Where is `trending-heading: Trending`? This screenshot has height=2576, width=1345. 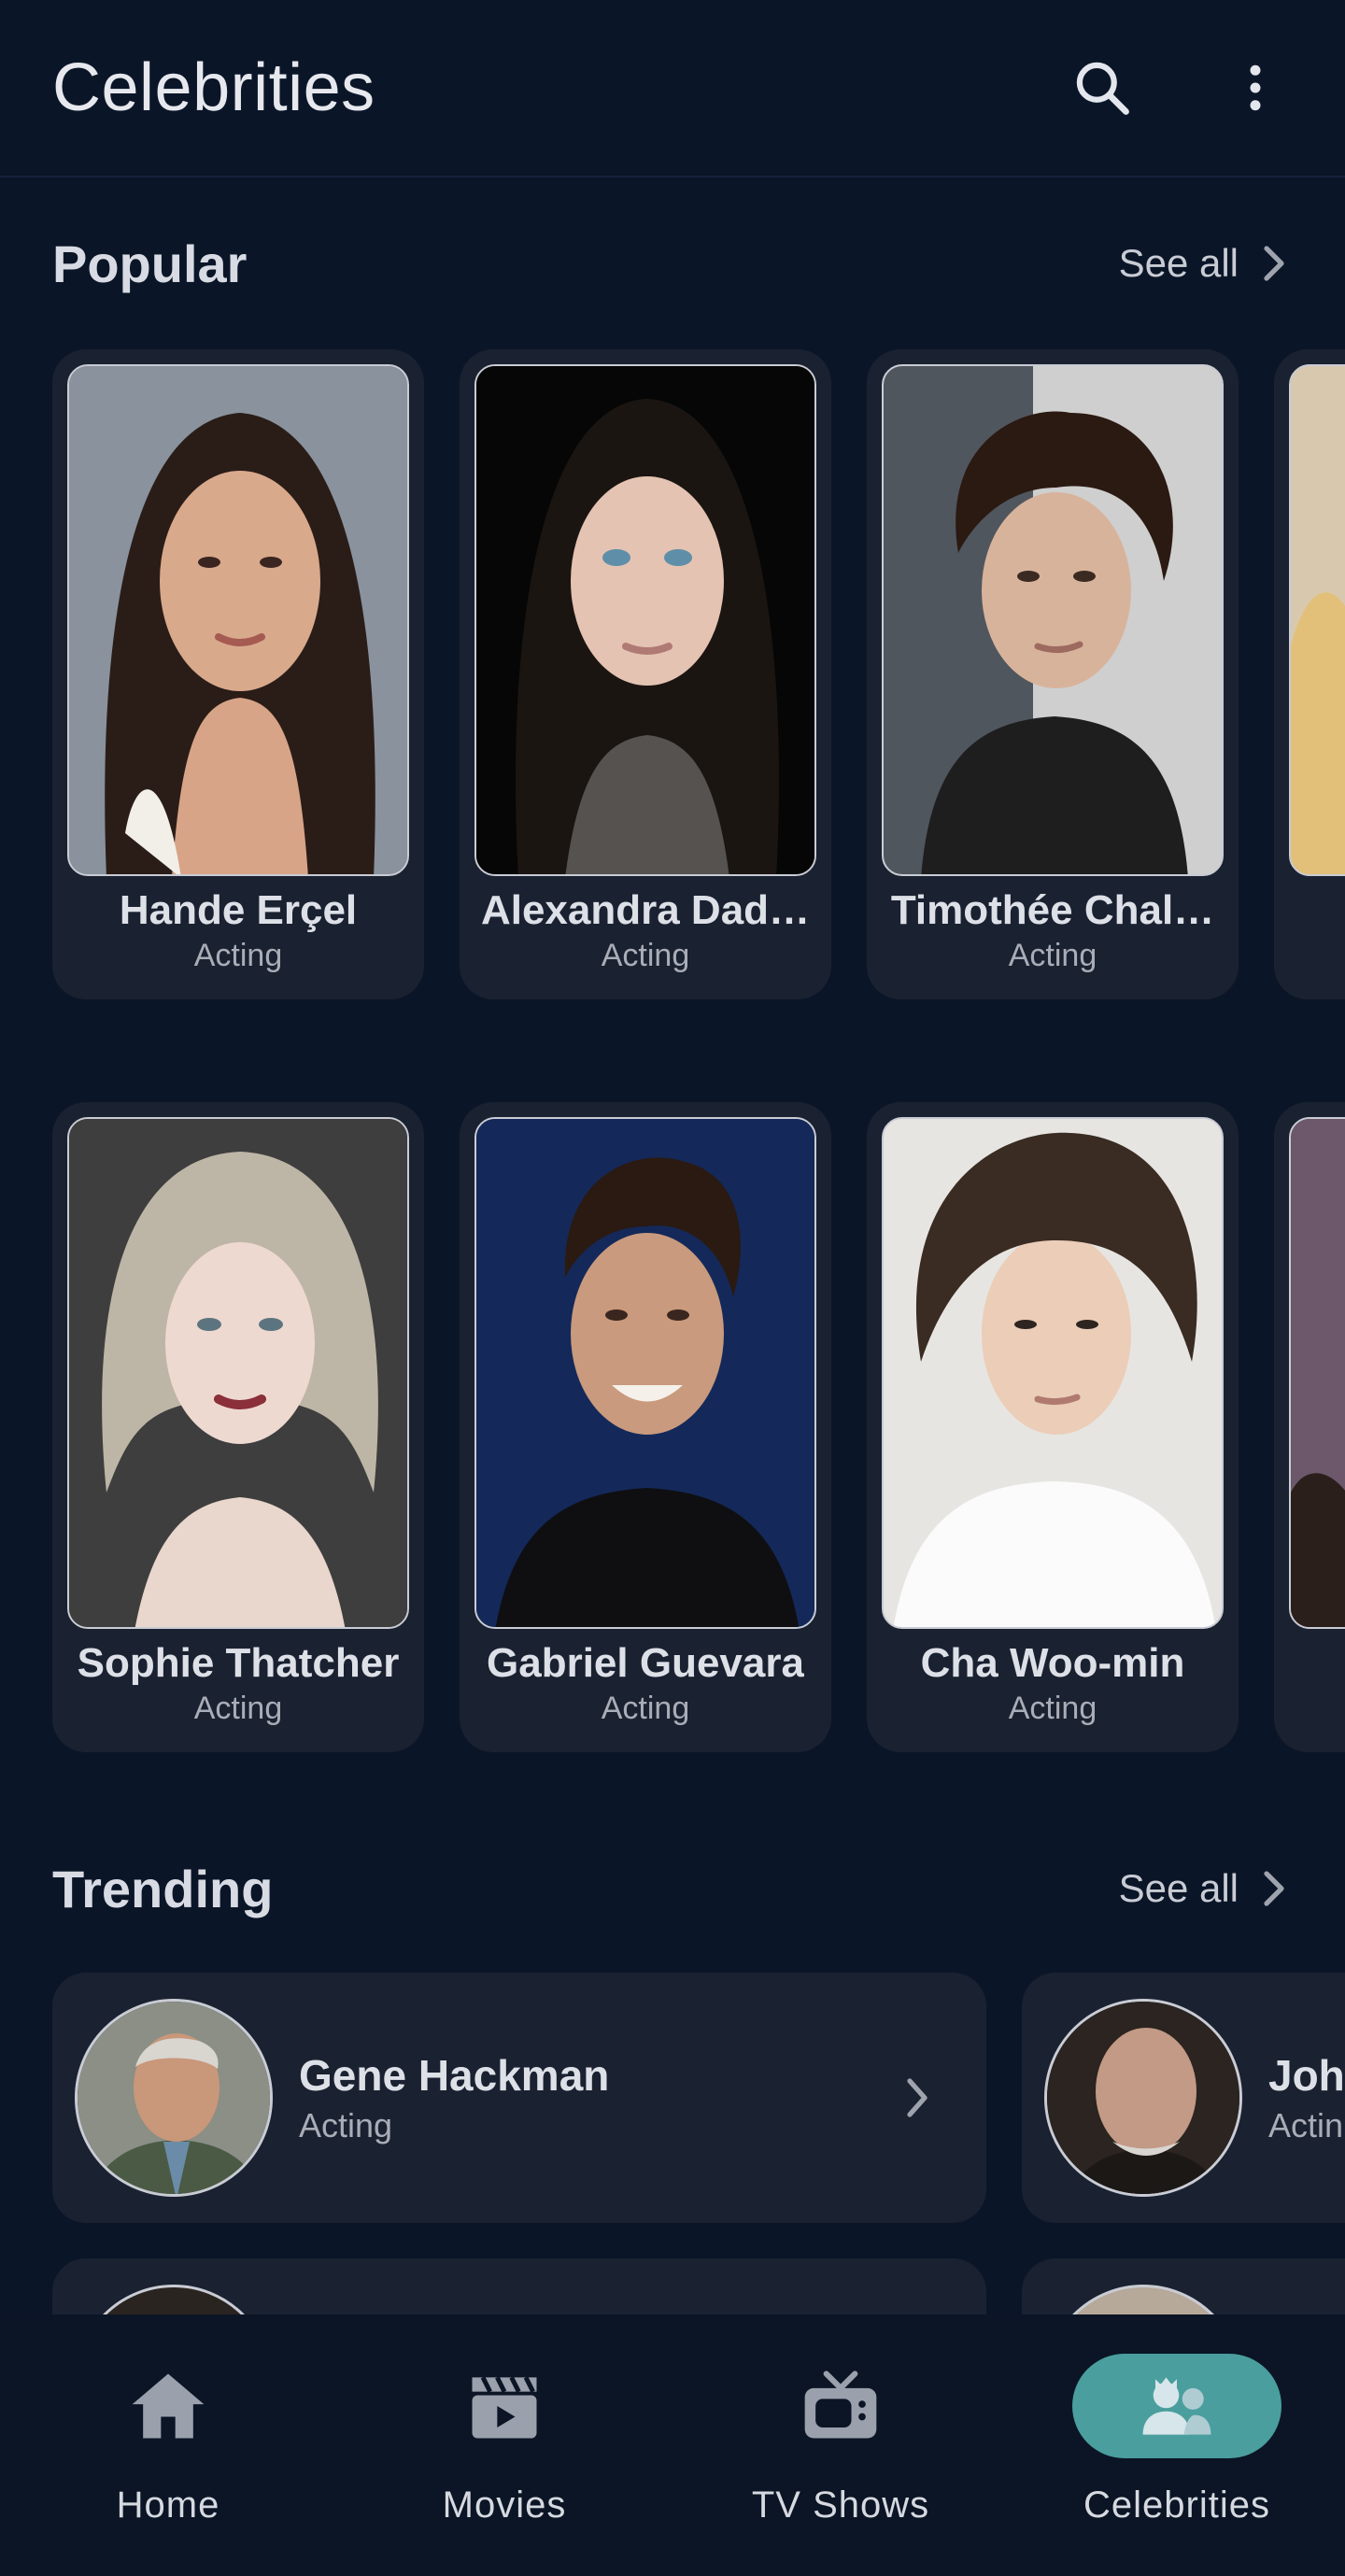 trending-heading: Trending is located at coordinates (163, 1888).